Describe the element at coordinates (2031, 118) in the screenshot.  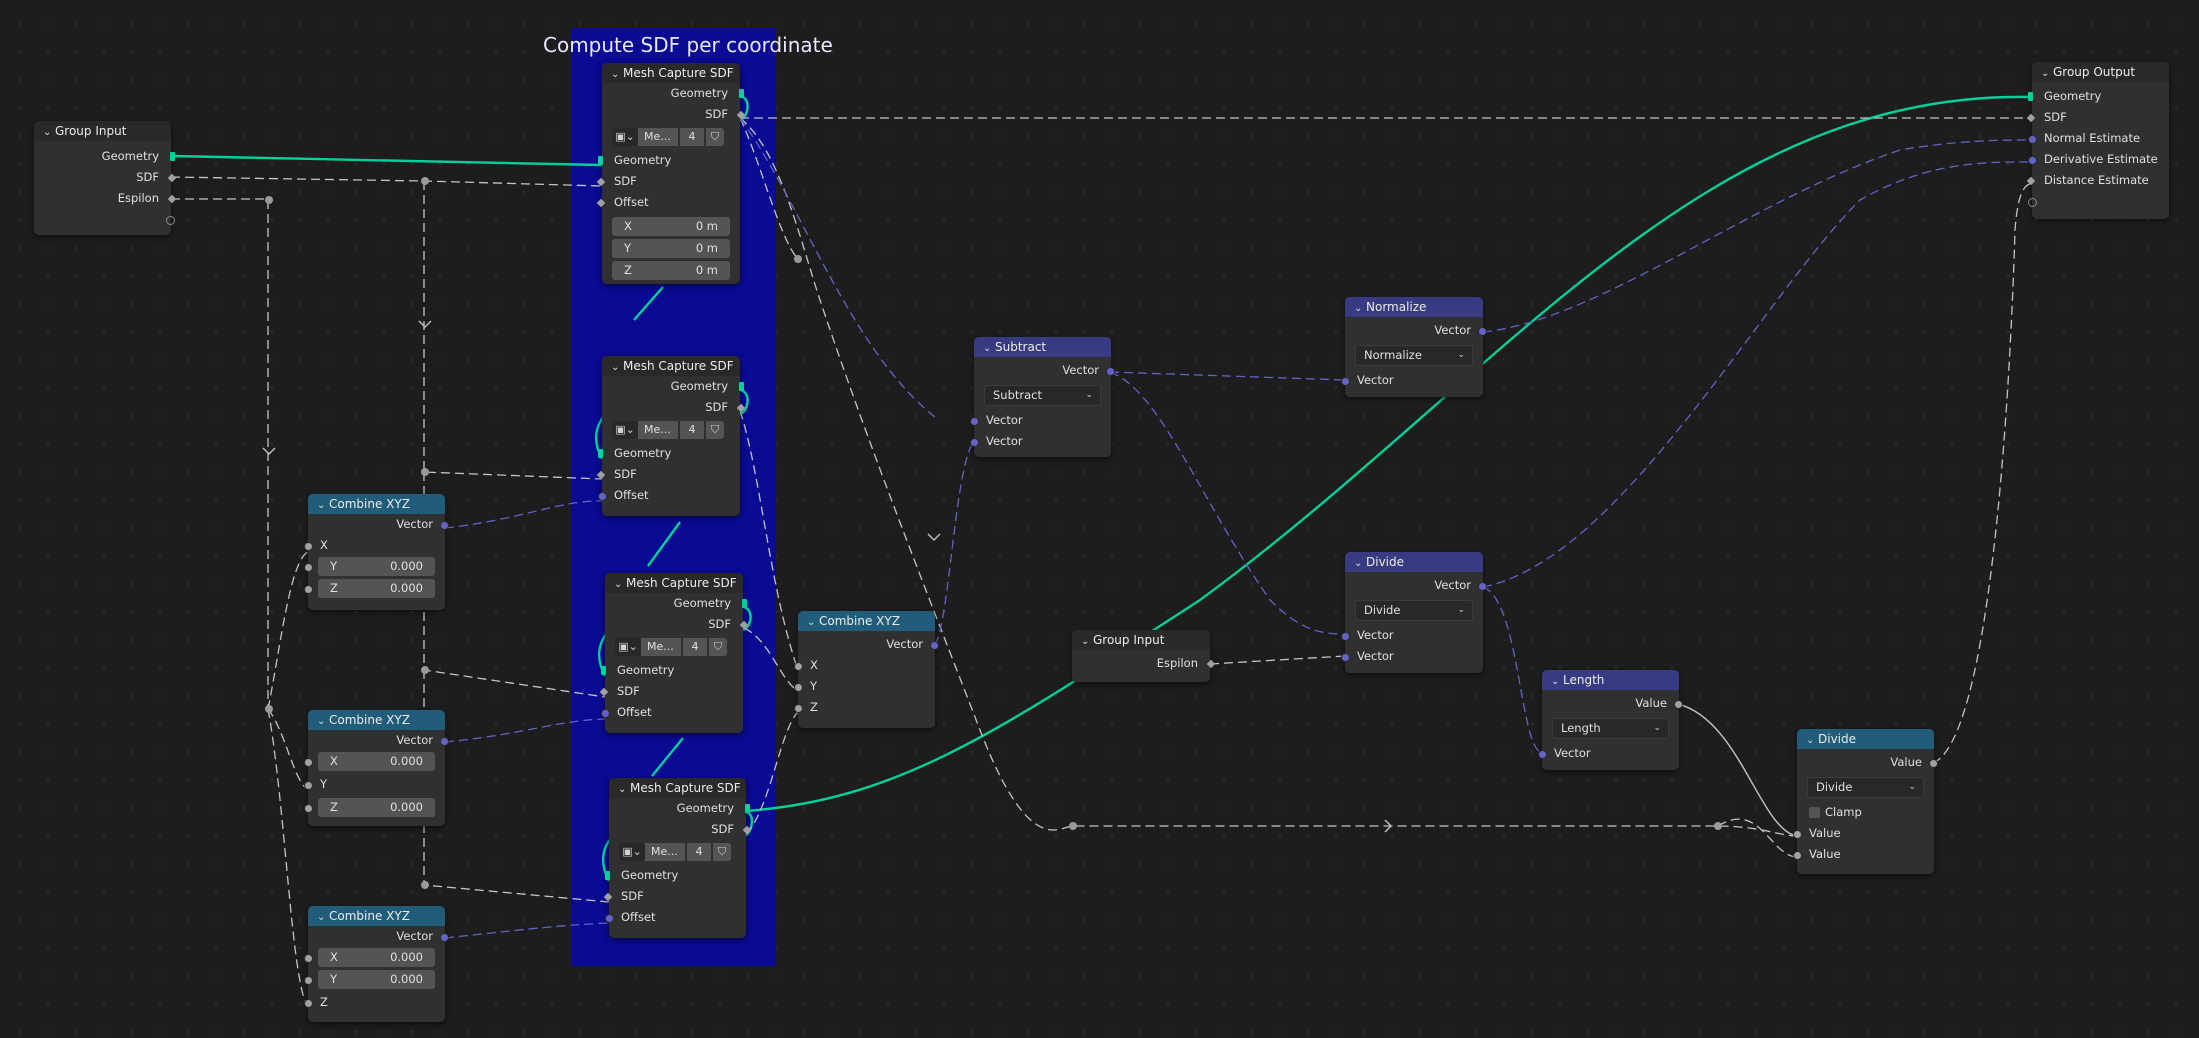
I see `sdf-socket` at that location.